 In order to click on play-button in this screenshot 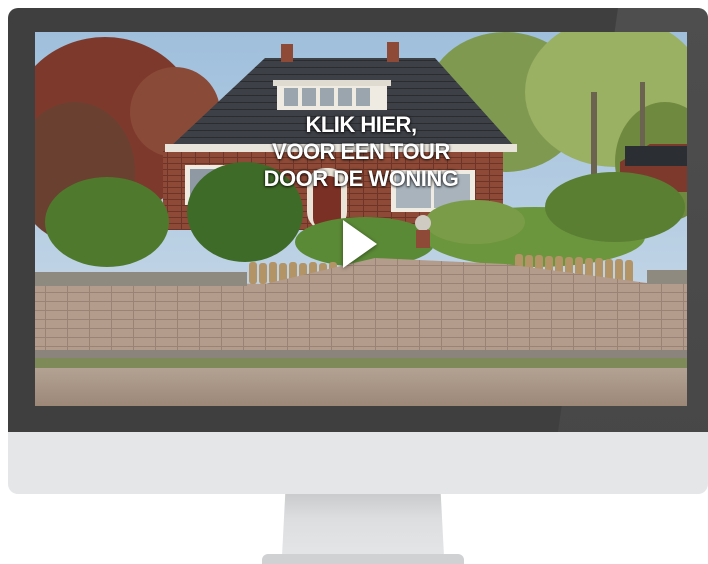, I will do `click(359, 244)`.